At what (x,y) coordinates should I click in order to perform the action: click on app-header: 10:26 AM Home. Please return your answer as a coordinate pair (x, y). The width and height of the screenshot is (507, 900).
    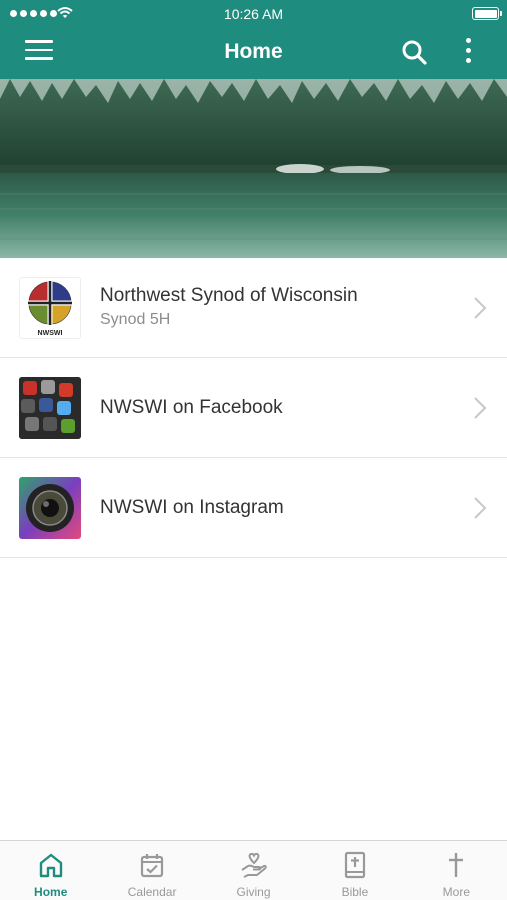
    Looking at the image, I should click on (253, 39).